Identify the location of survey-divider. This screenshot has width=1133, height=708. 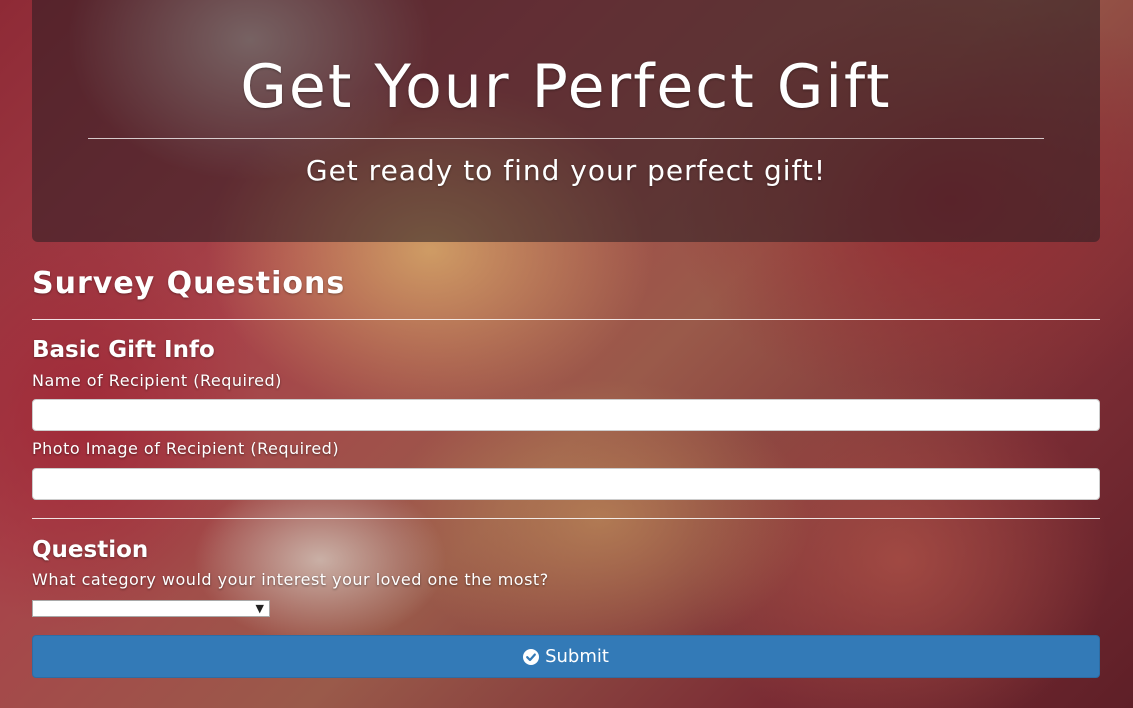
(566, 319).